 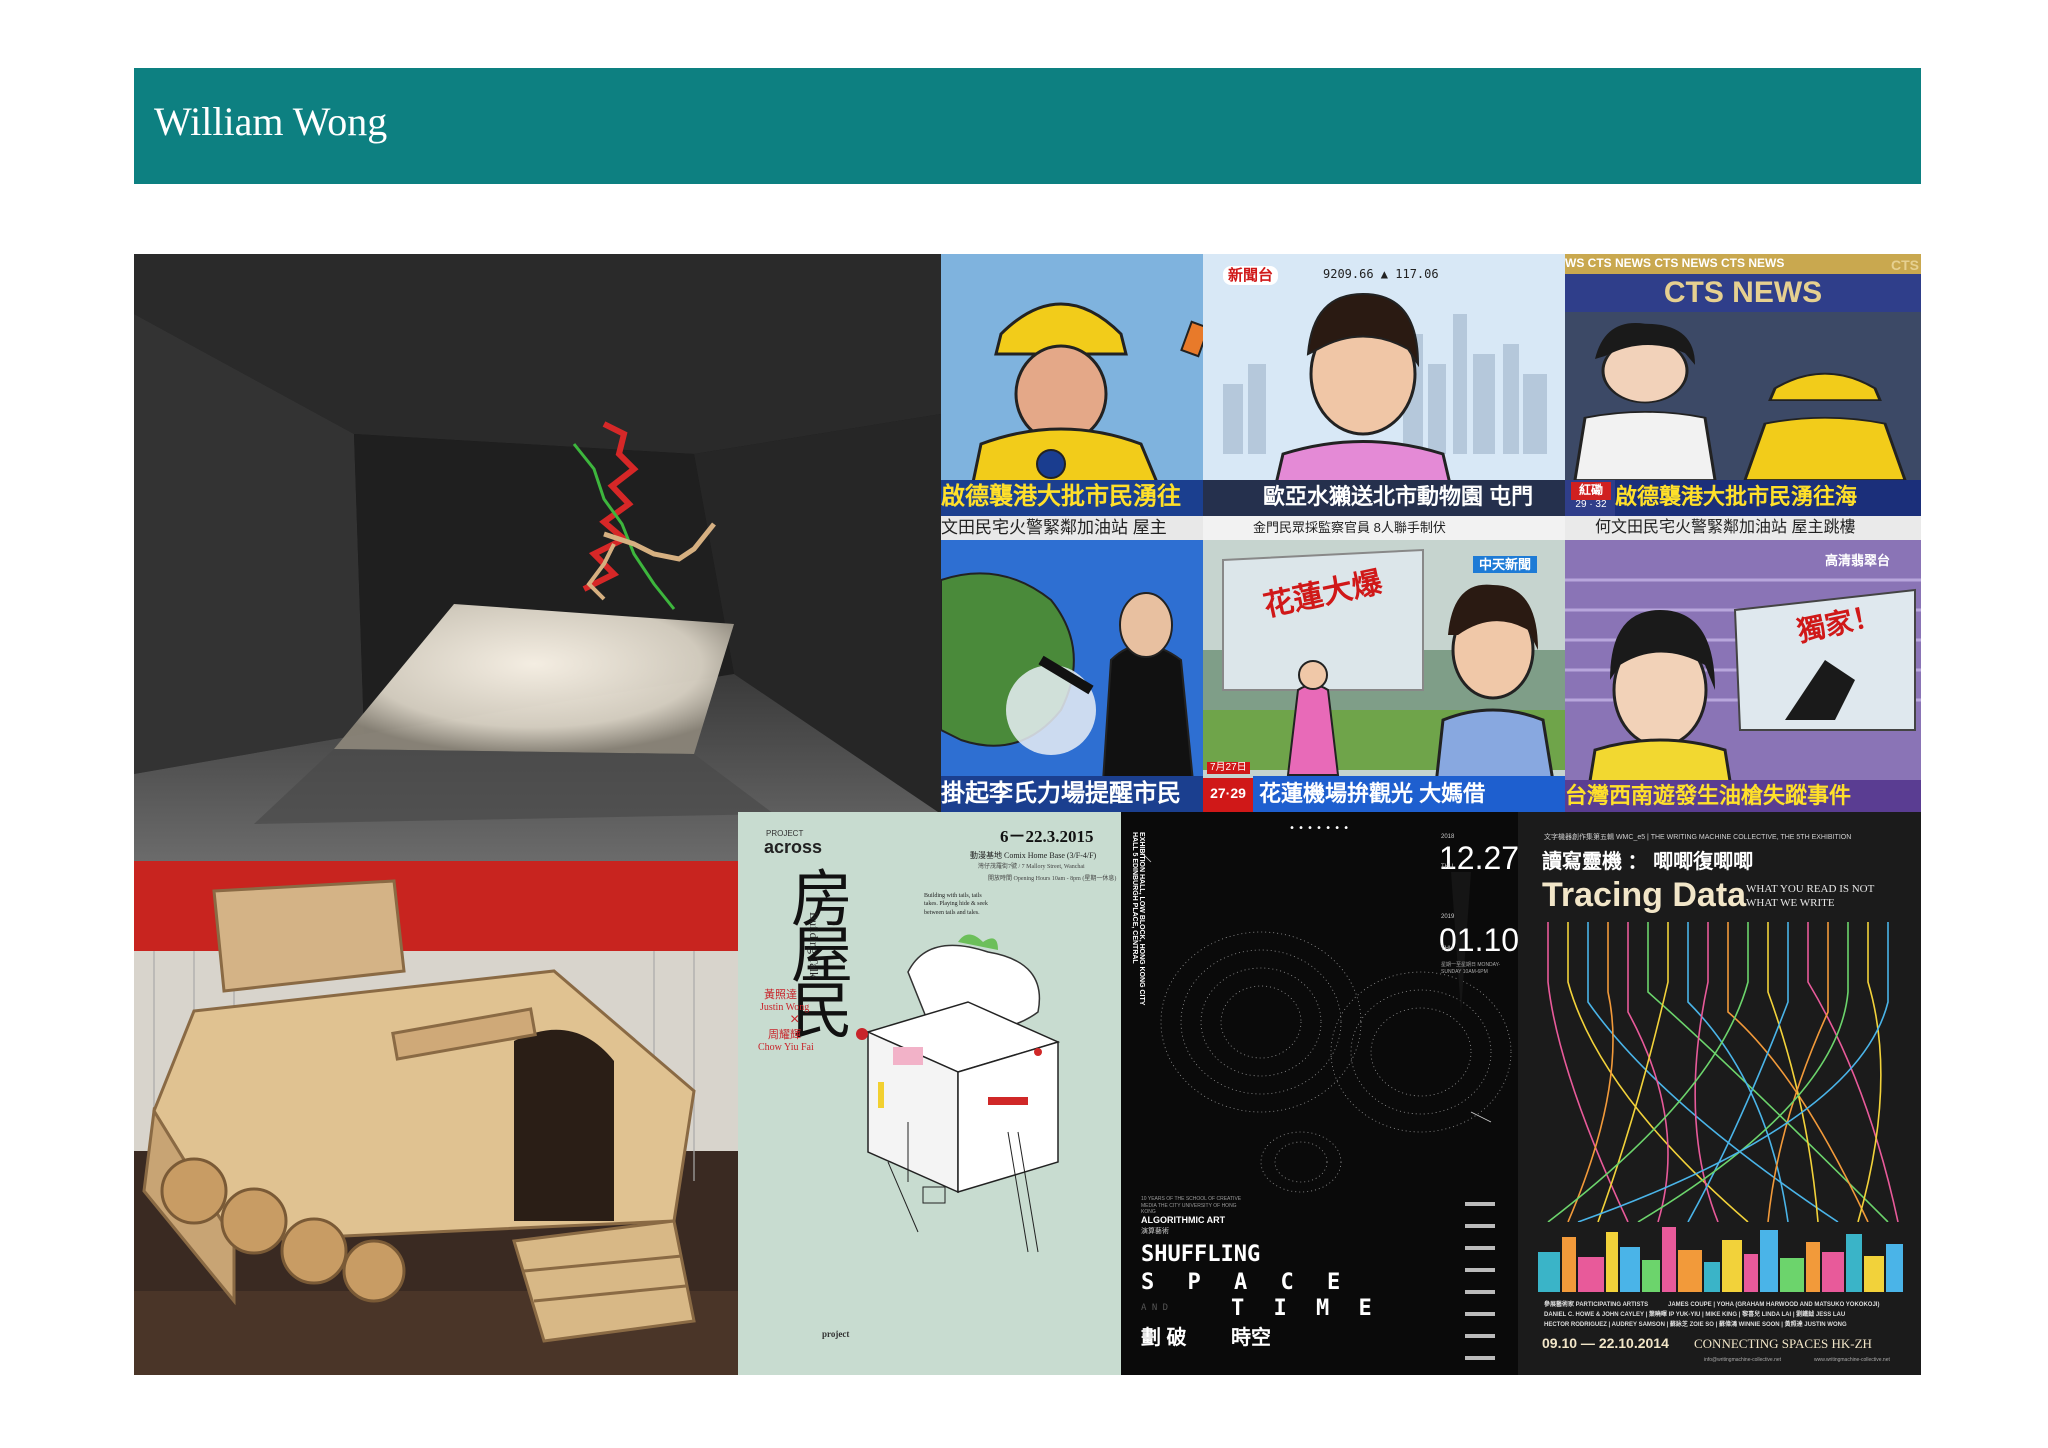 I want to click on poster-tracing-title-en: Tracing Data, so click(x=1644, y=895).